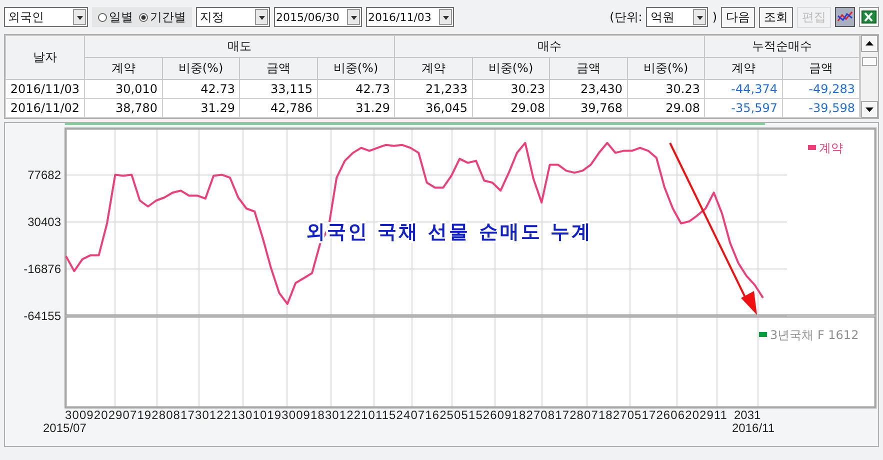  What do you see at coordinates (233, 17) in the screenshot?
I see `range-select: 지정` at bounding box center [233, 17].